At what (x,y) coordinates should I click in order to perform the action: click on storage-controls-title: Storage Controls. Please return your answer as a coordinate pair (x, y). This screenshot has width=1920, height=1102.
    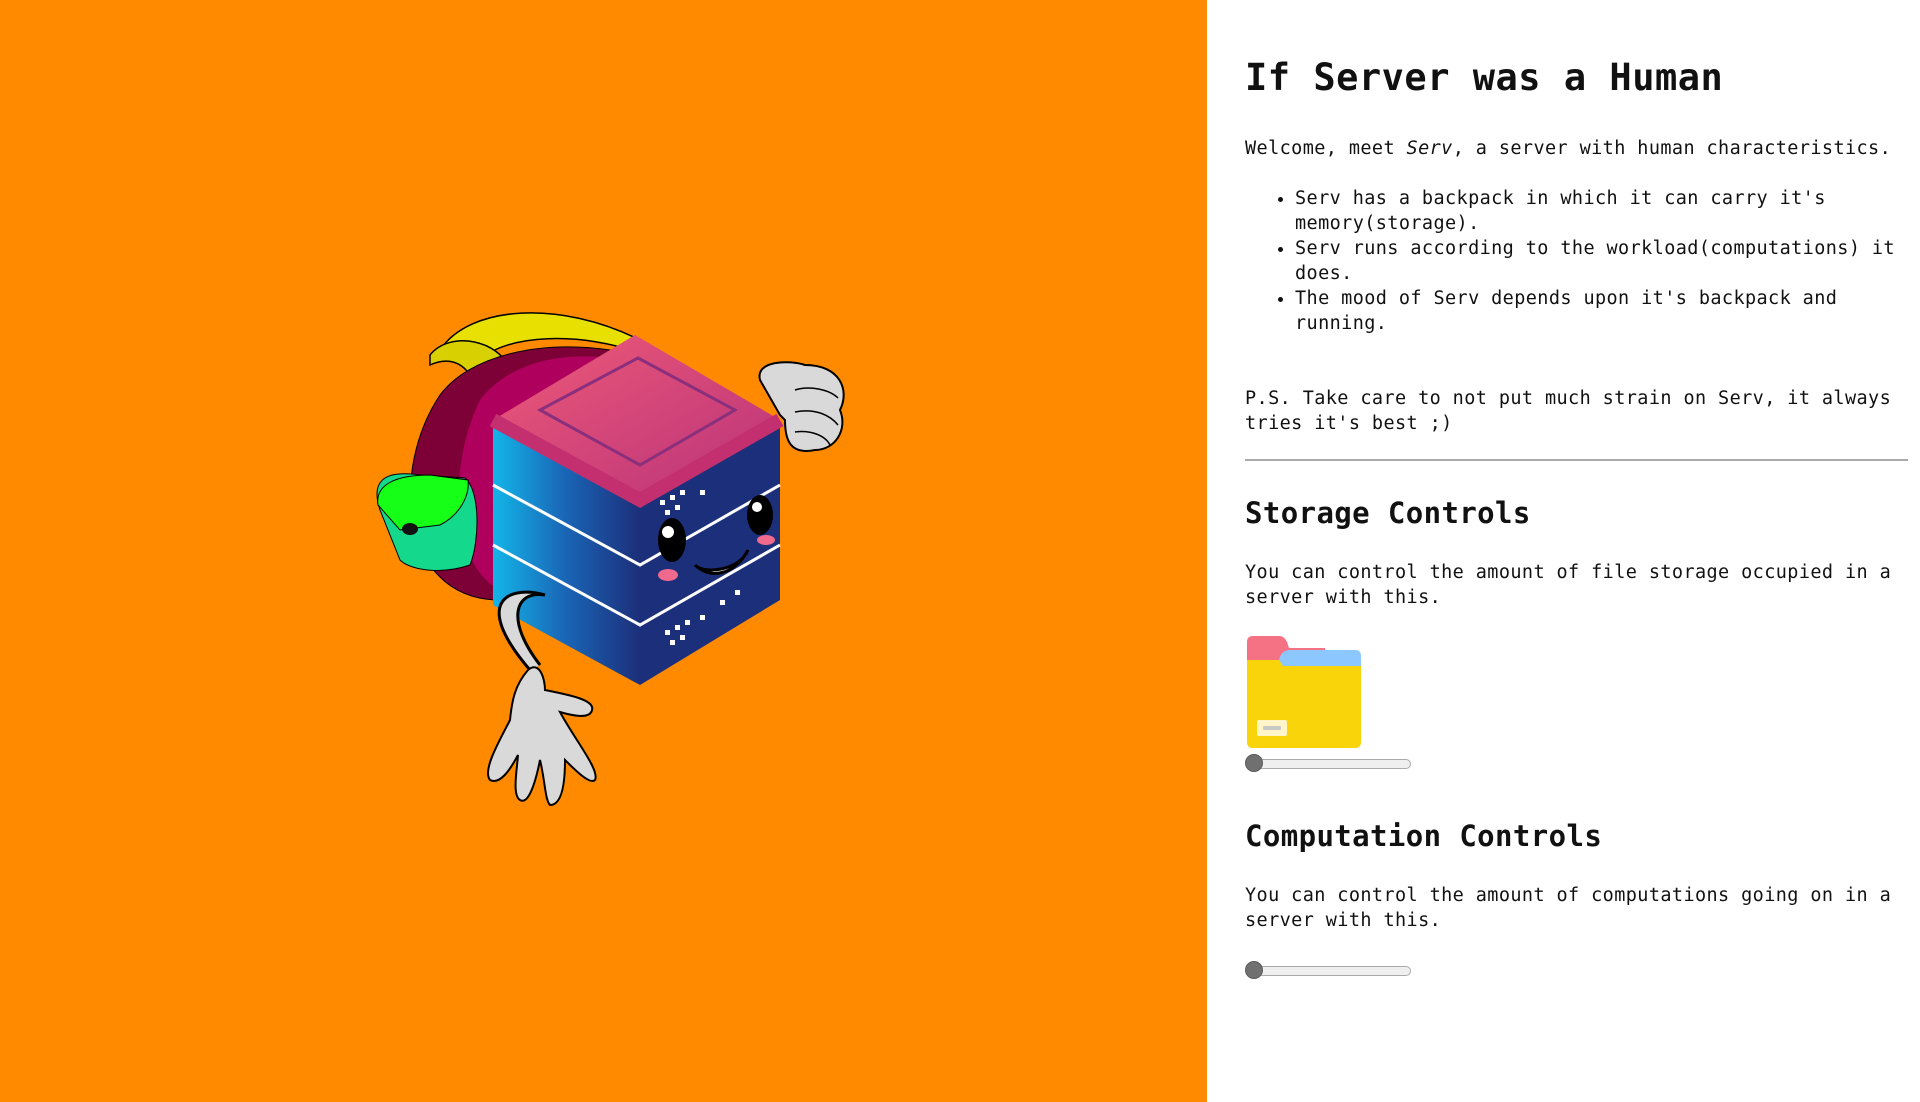
    Looking at the image, I should click on (1388, 513).